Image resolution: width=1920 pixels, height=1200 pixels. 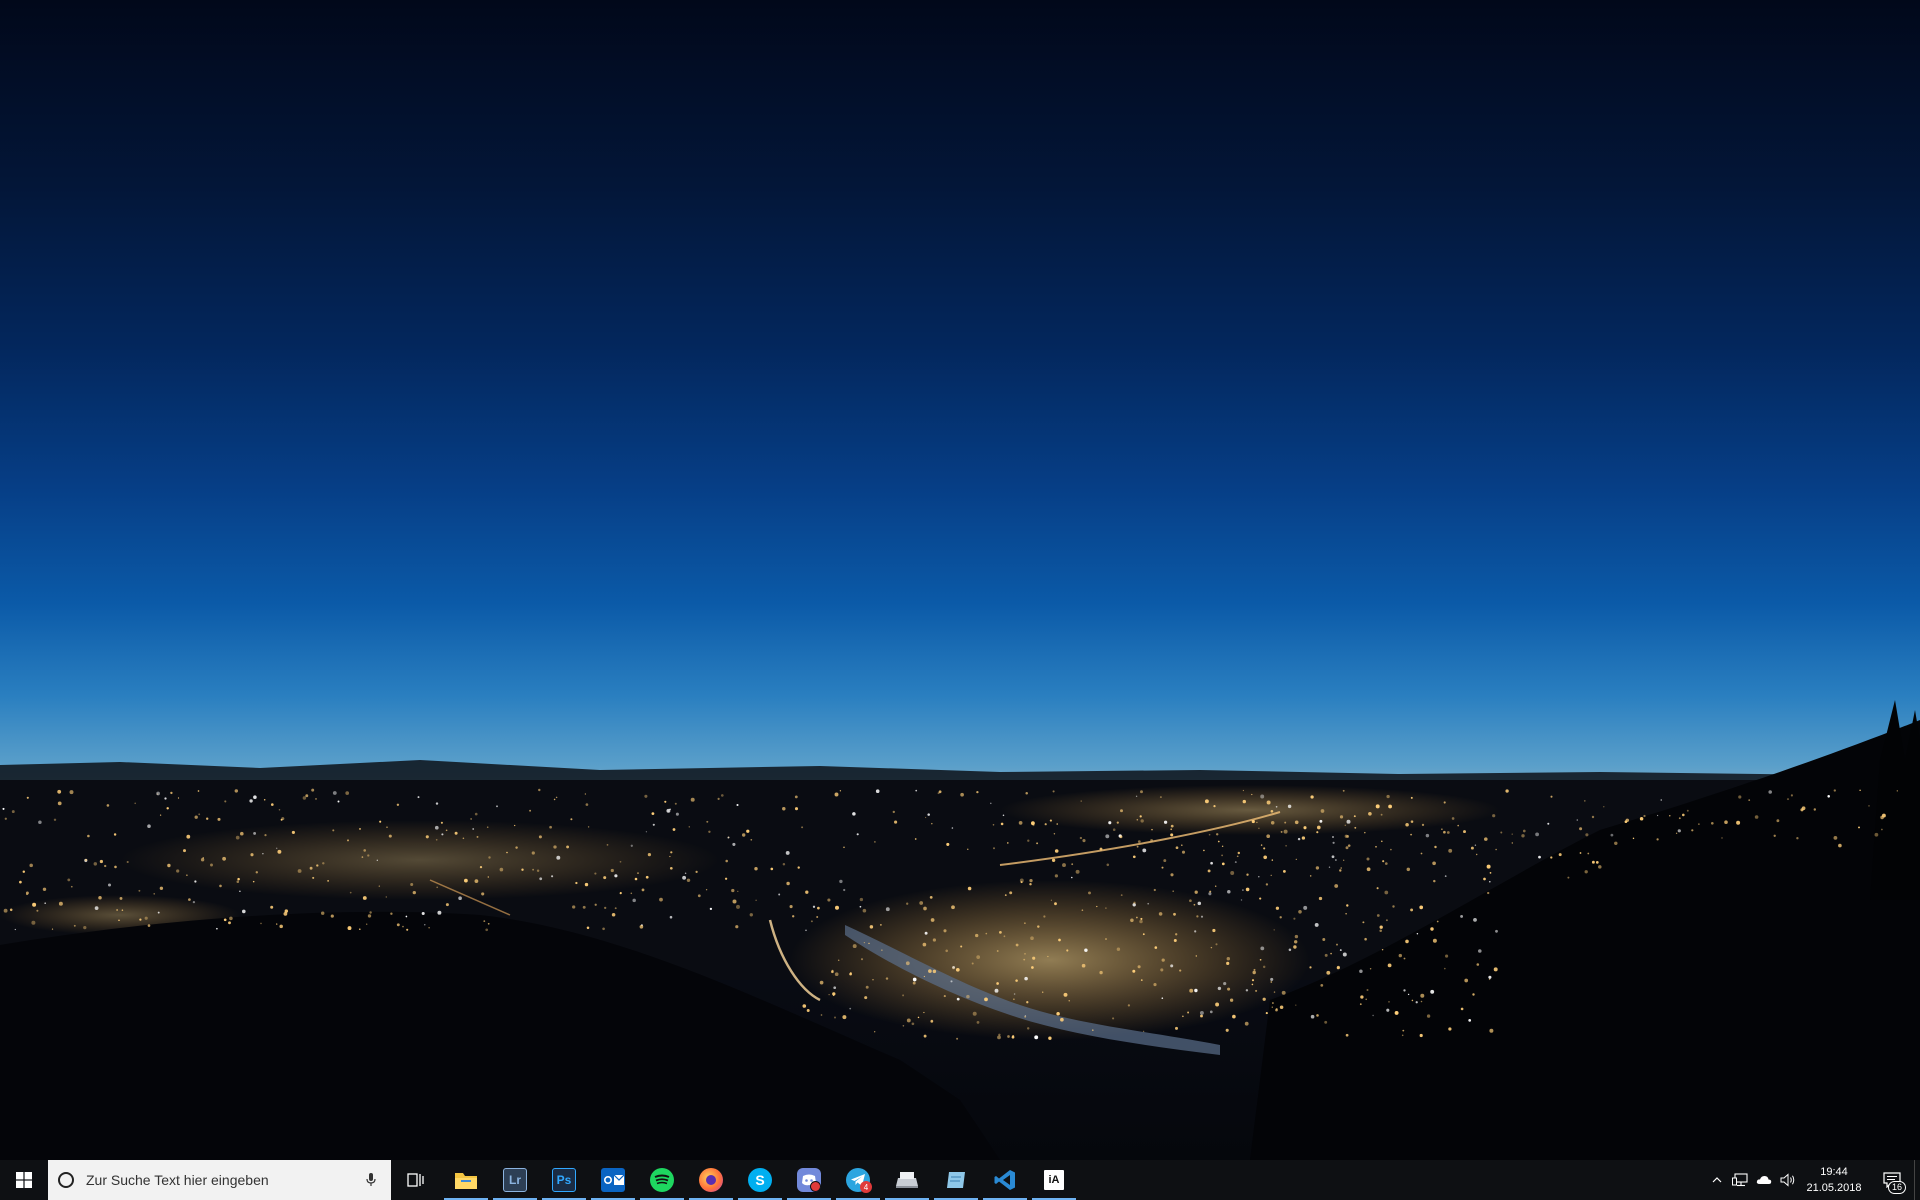 I want to click on taskbar-app-file-explorer, so click(x=466, y=1180).